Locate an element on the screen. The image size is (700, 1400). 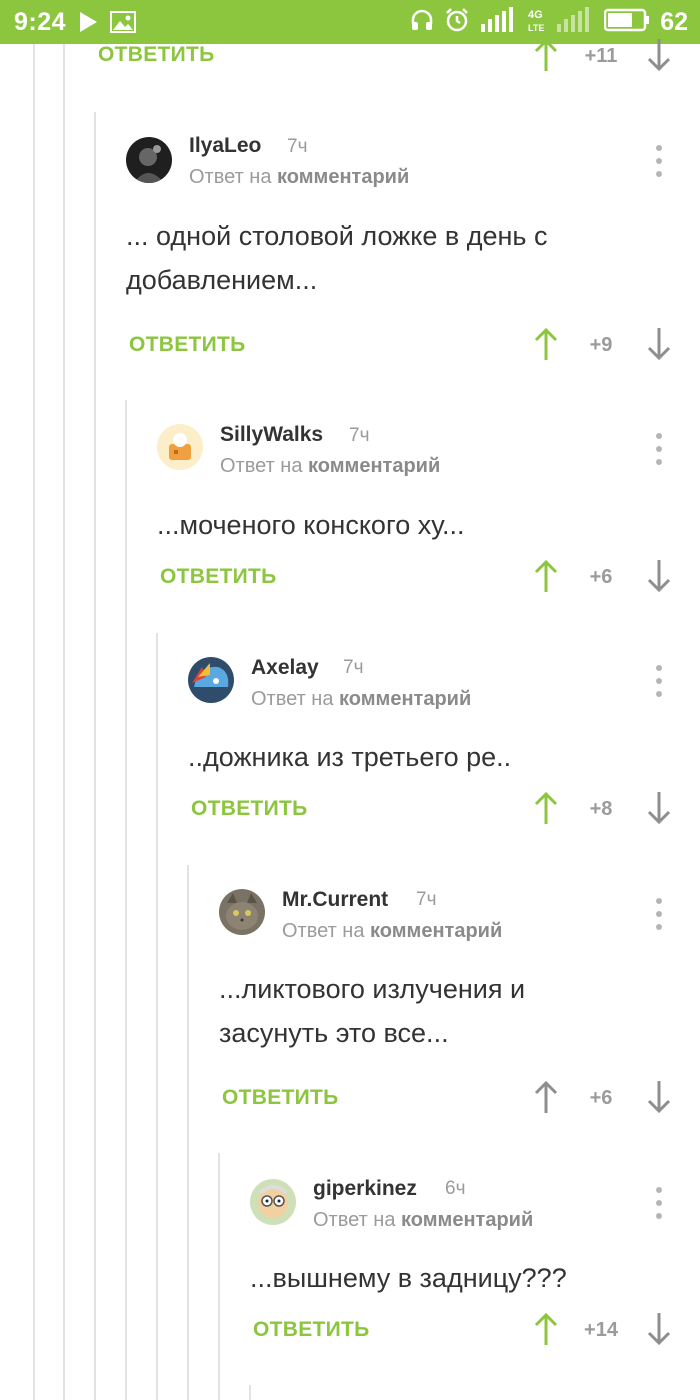
comment-author: SillyWalks is located at coordinates (271, 435).